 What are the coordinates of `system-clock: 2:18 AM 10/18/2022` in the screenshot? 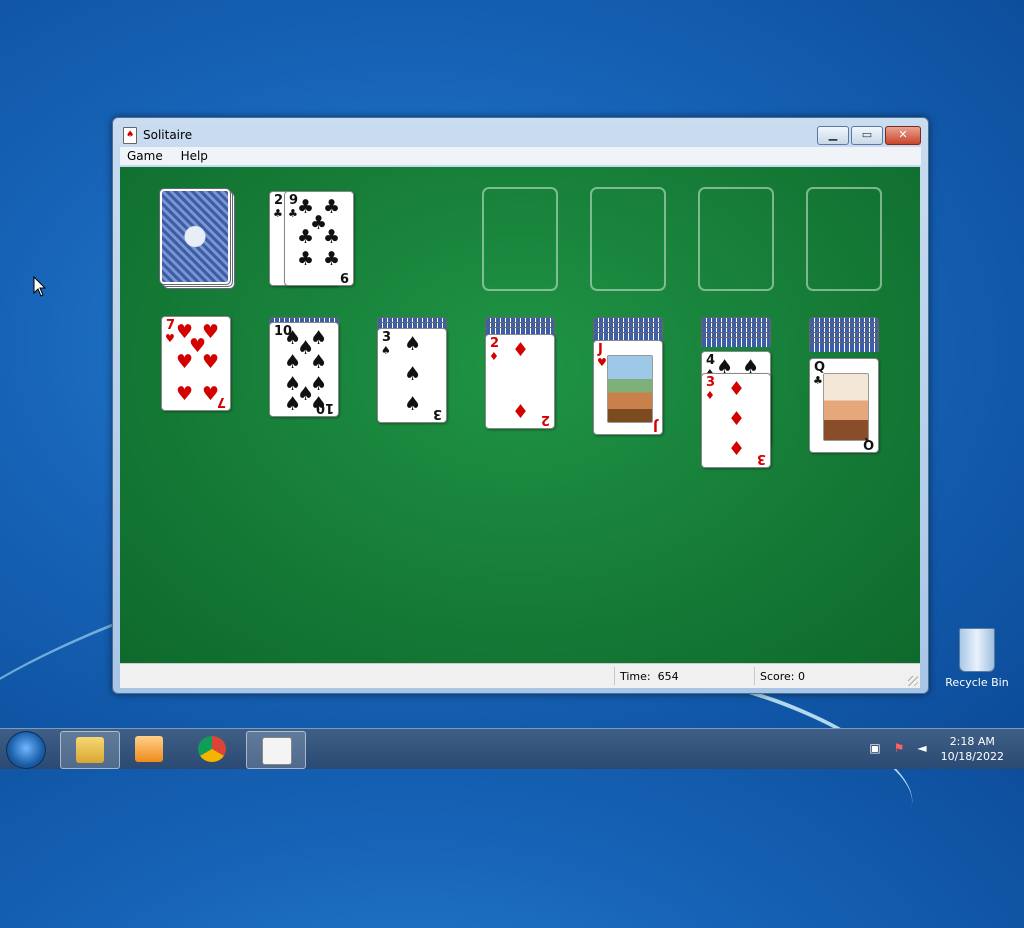 It's located at (972, 749).